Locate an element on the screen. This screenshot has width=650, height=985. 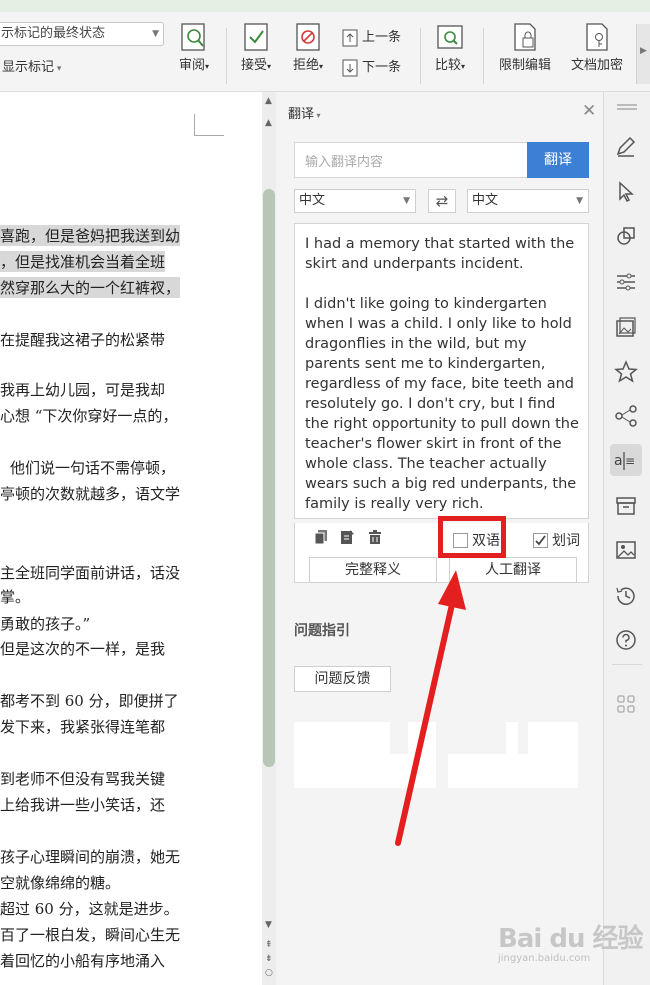
copy-icon is located at coordinates (321, 537).